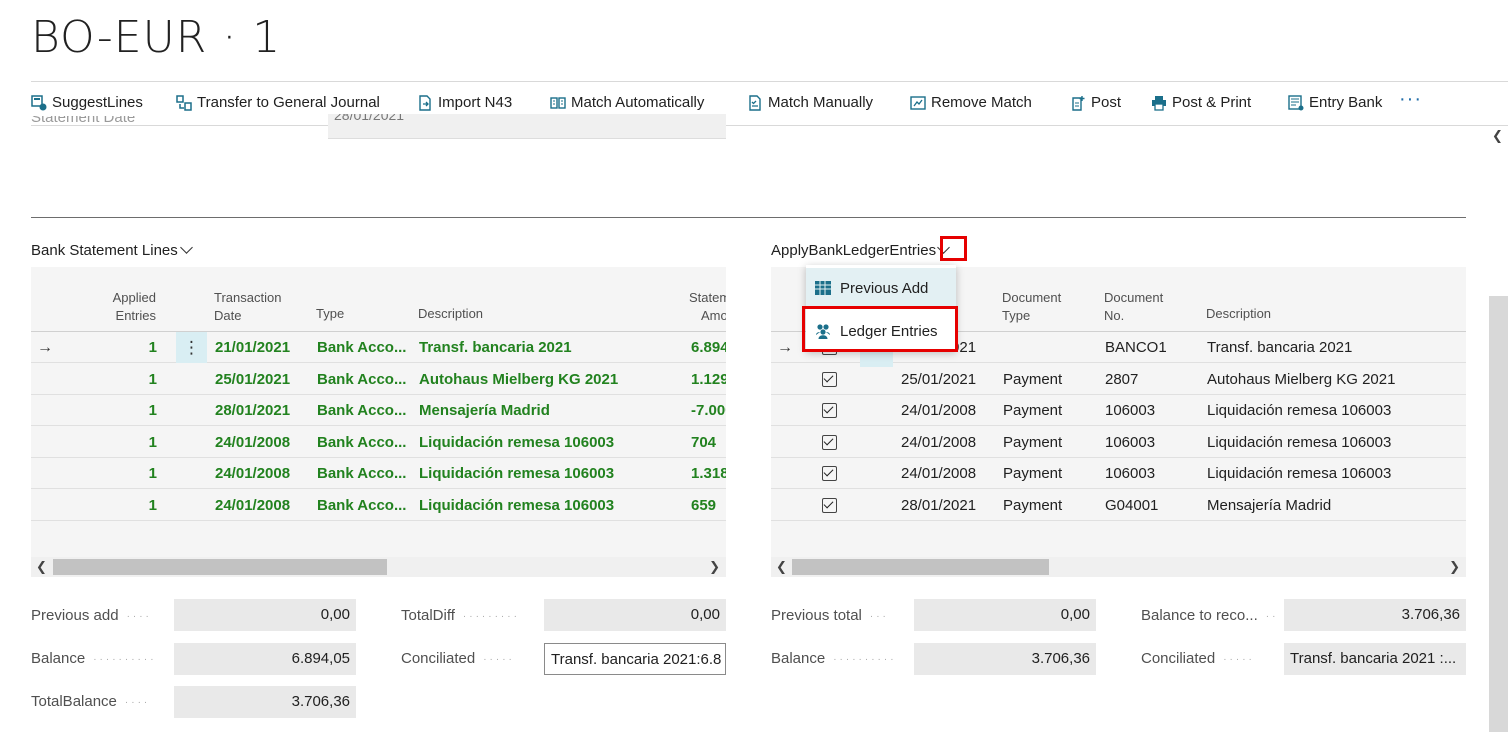  I want to click on transfer-journal-button: Transfer to General Journal, so click(278, 102).